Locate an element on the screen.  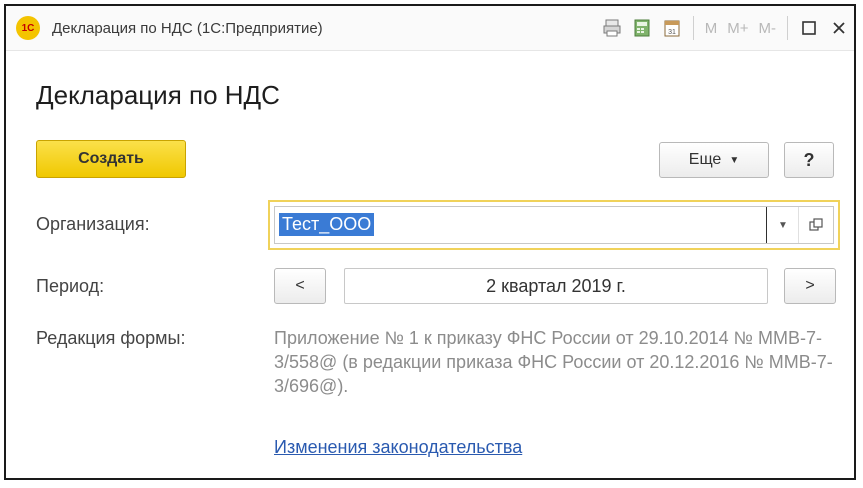
calculator-icon is located at coordinates (642, 28).